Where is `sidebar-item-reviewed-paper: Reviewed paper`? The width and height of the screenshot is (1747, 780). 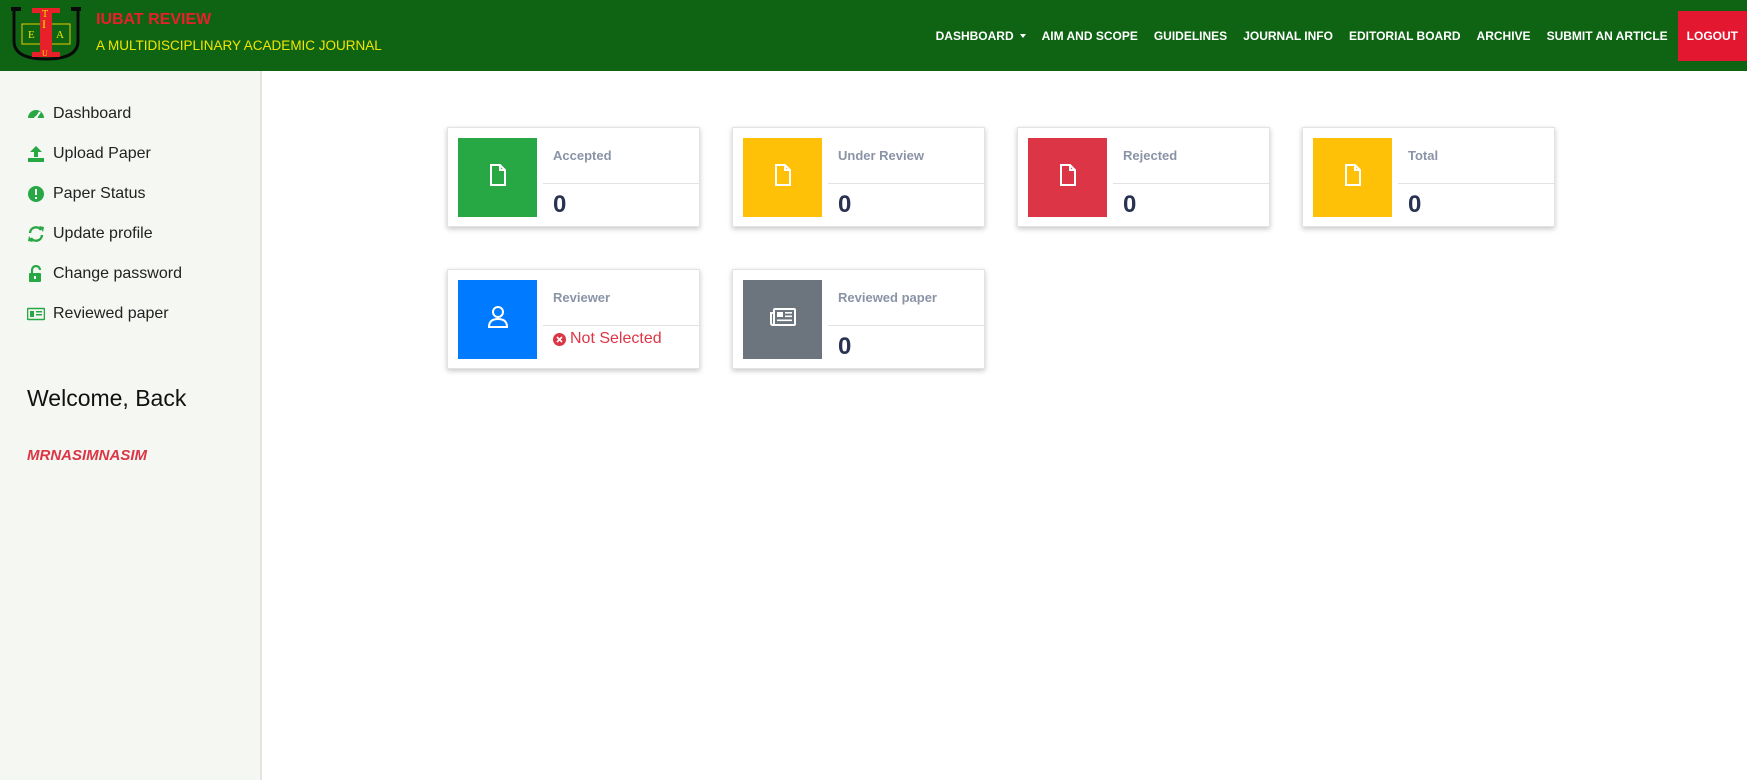 sidebar-item-reviewed-paper: Reviewed paper is located at coordinates (98, 314).